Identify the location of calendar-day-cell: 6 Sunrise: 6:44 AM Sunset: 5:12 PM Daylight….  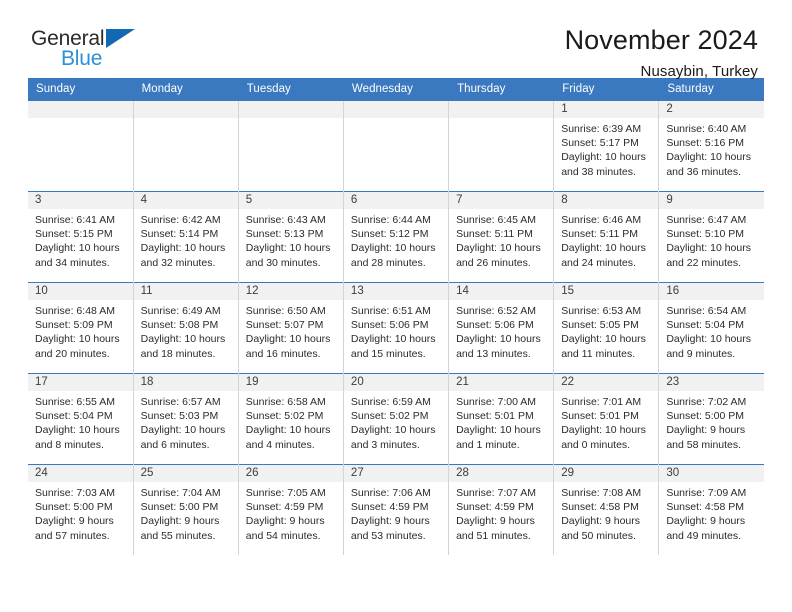
(396, 237).